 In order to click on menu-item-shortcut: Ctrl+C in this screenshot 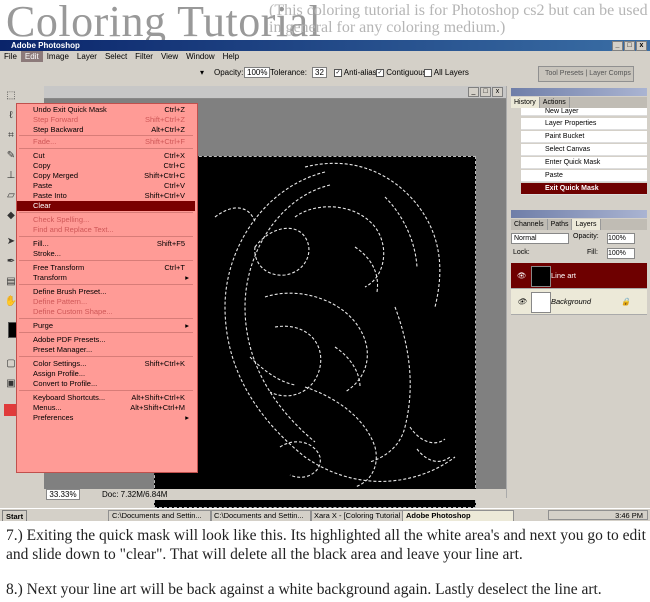, I will do `click(174, 165)`.